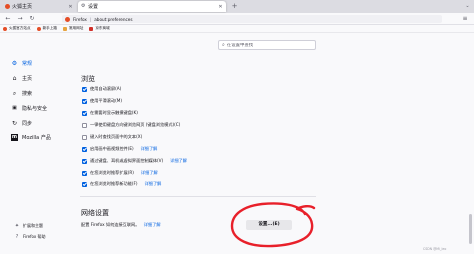 The width and height of the screenshot is (474, 254). I want to click on bookmarks-toolbar: 火狐官方站点 新手上路 常用网址 京东商城, so click(237, 29).